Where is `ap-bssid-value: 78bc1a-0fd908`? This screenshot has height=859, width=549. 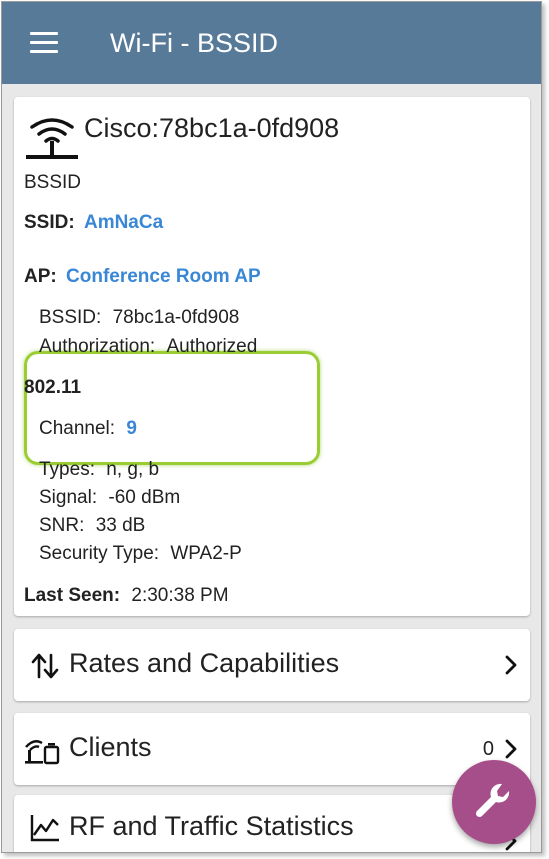 ap-bssid-value: 78bc1a-0fd908 is located at coordinates (176, 317).